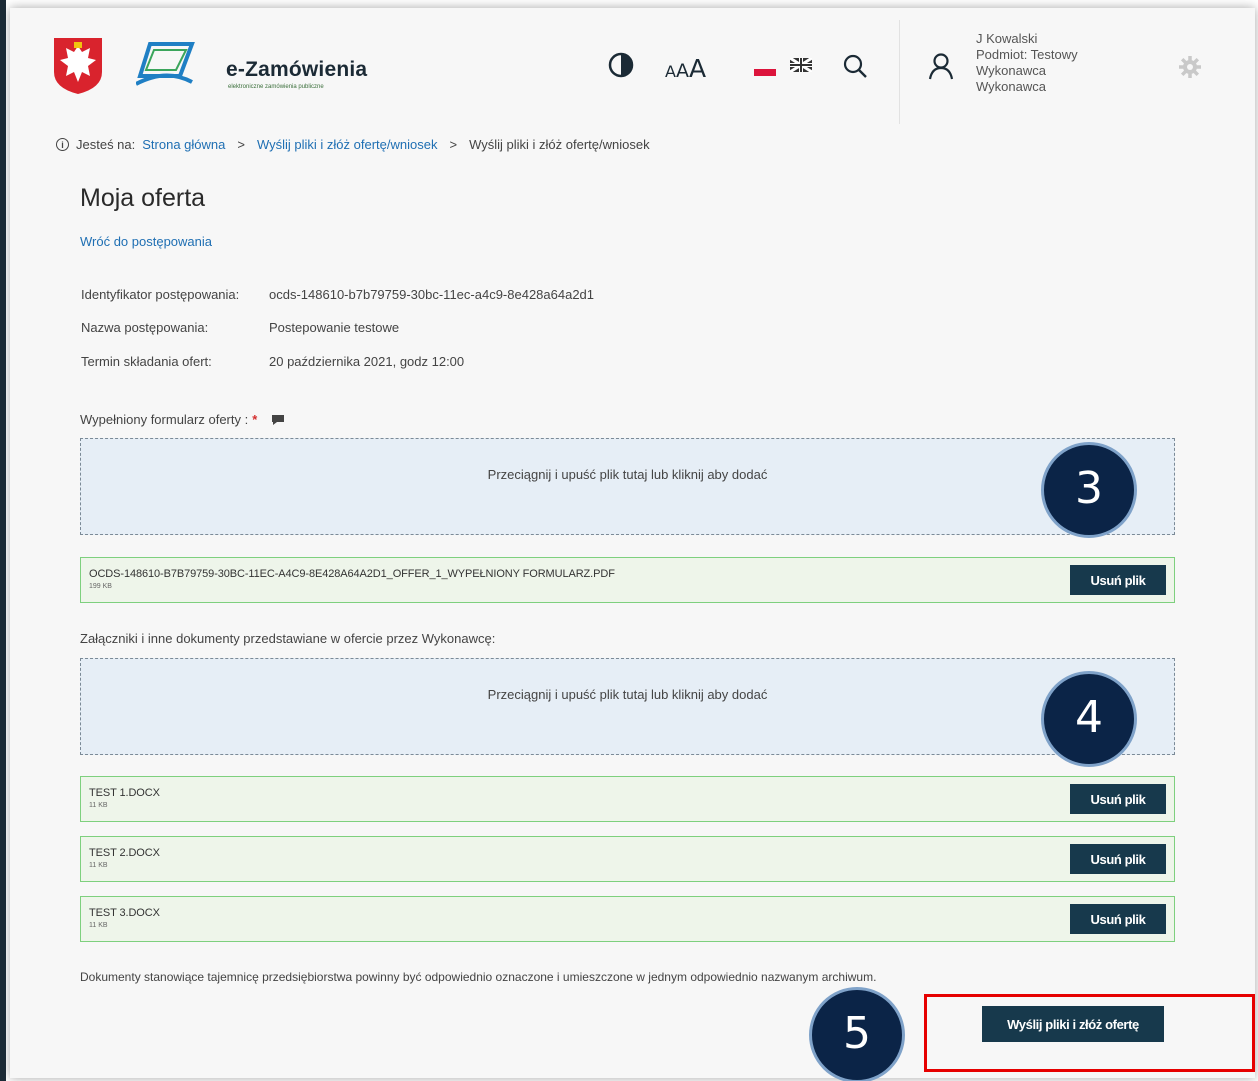 This screenshot has height=1081, width=1258. I want to click on font-size-switcher: AAA, so click(685, 68).